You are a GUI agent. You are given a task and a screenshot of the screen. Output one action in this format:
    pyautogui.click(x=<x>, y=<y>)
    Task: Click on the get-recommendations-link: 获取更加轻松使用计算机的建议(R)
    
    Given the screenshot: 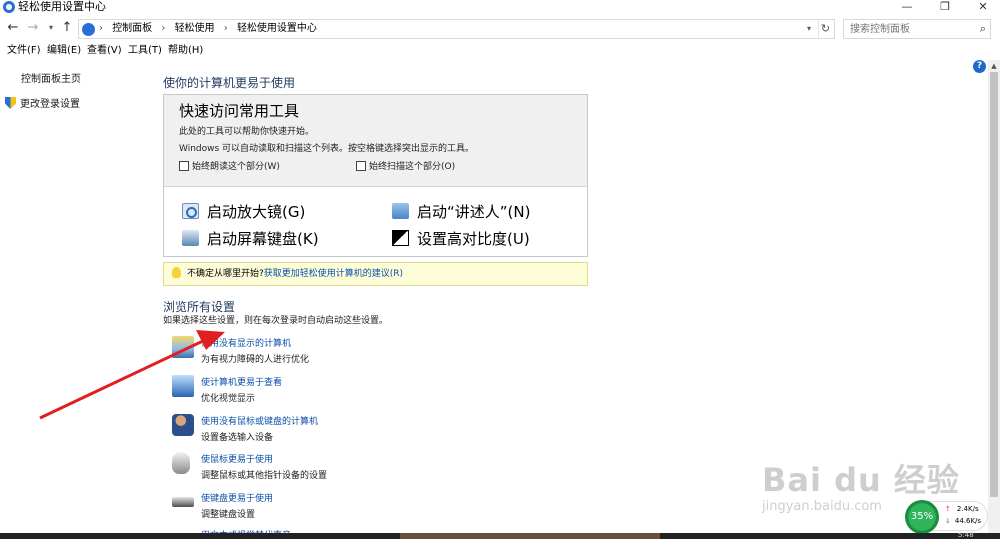 What is the action you would take?
    pyautogui.click(x=333, y=274)
    